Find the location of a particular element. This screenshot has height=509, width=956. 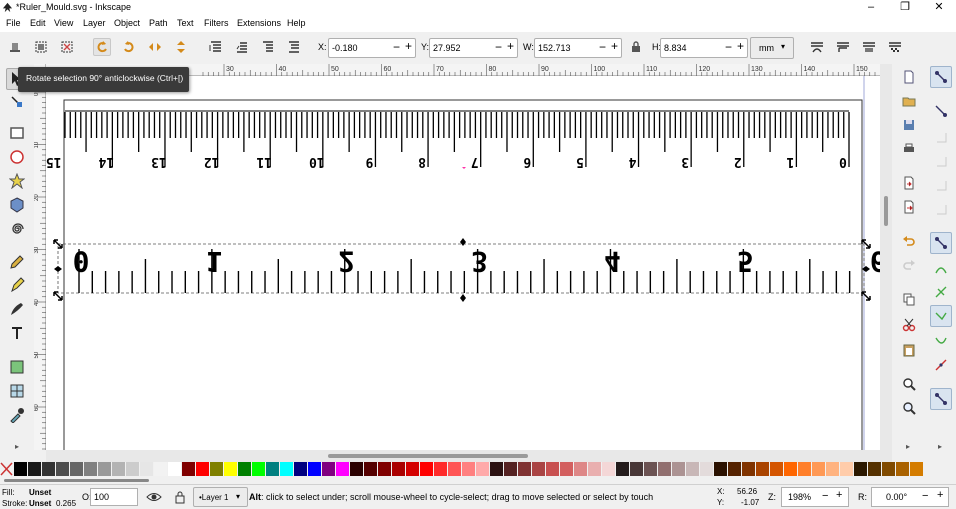

select-all-icon is located at coordinates (15, 47).